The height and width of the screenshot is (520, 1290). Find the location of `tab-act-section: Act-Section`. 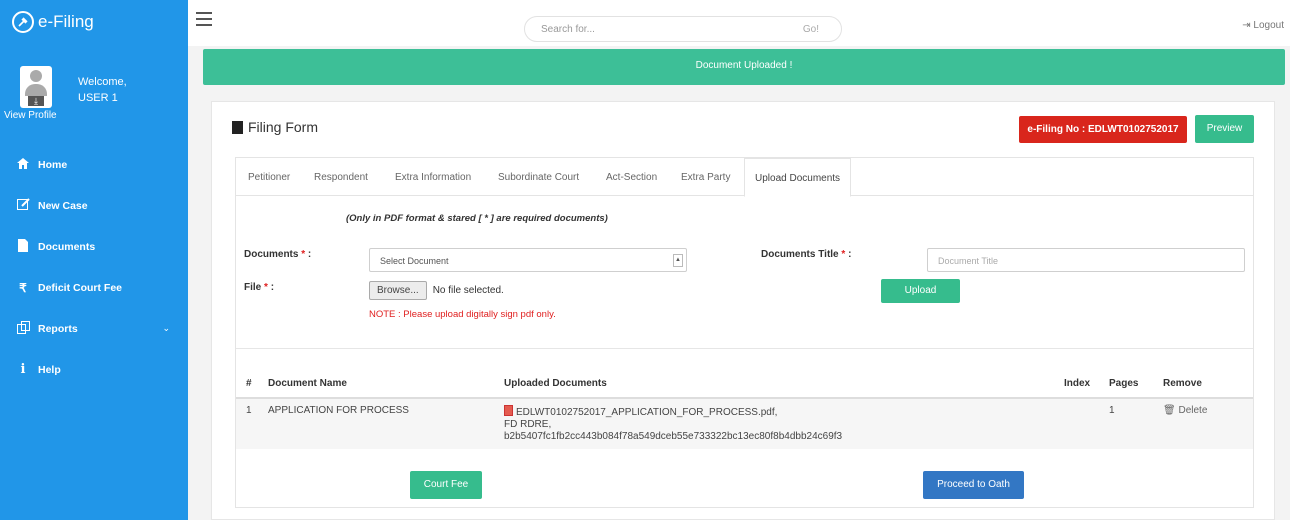

tab-act-section: Act-Section is located at coordinates (631, 177).